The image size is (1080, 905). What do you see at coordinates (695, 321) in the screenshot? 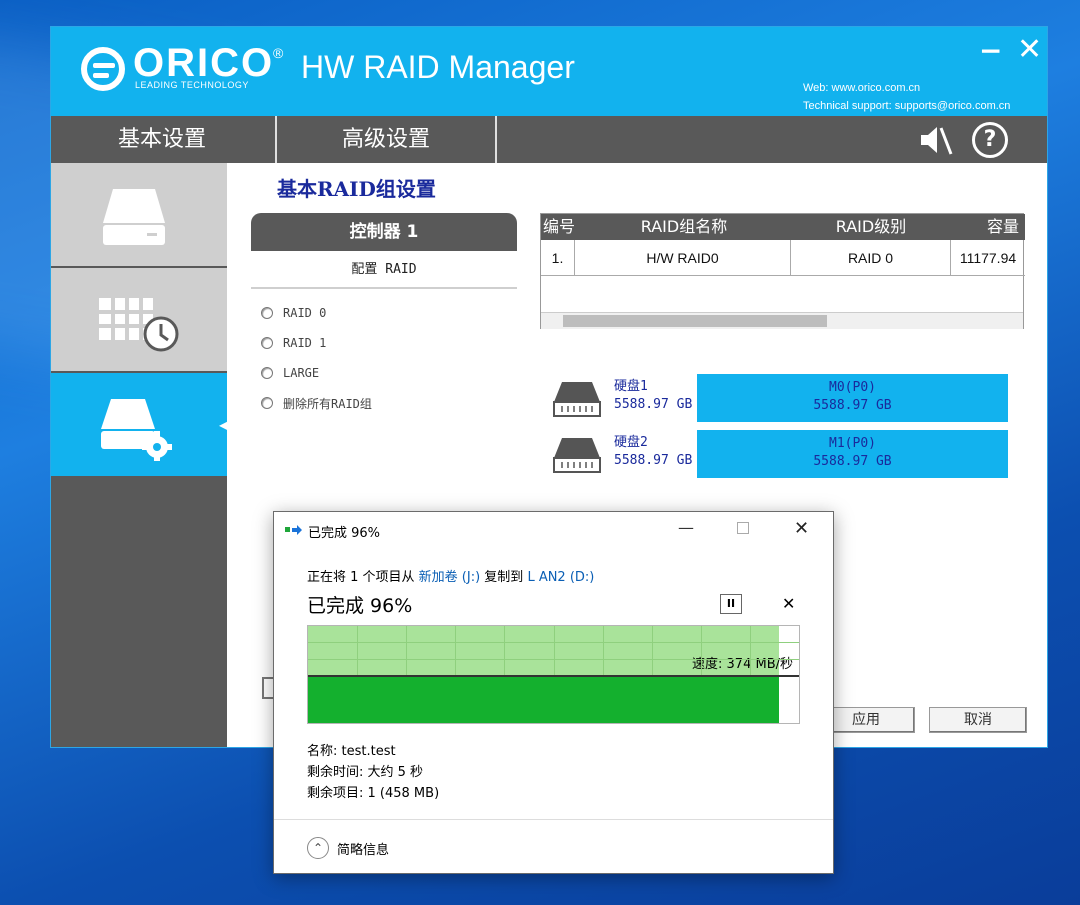
I see `scrollbar-thumb` at bounding box center [695, 321].